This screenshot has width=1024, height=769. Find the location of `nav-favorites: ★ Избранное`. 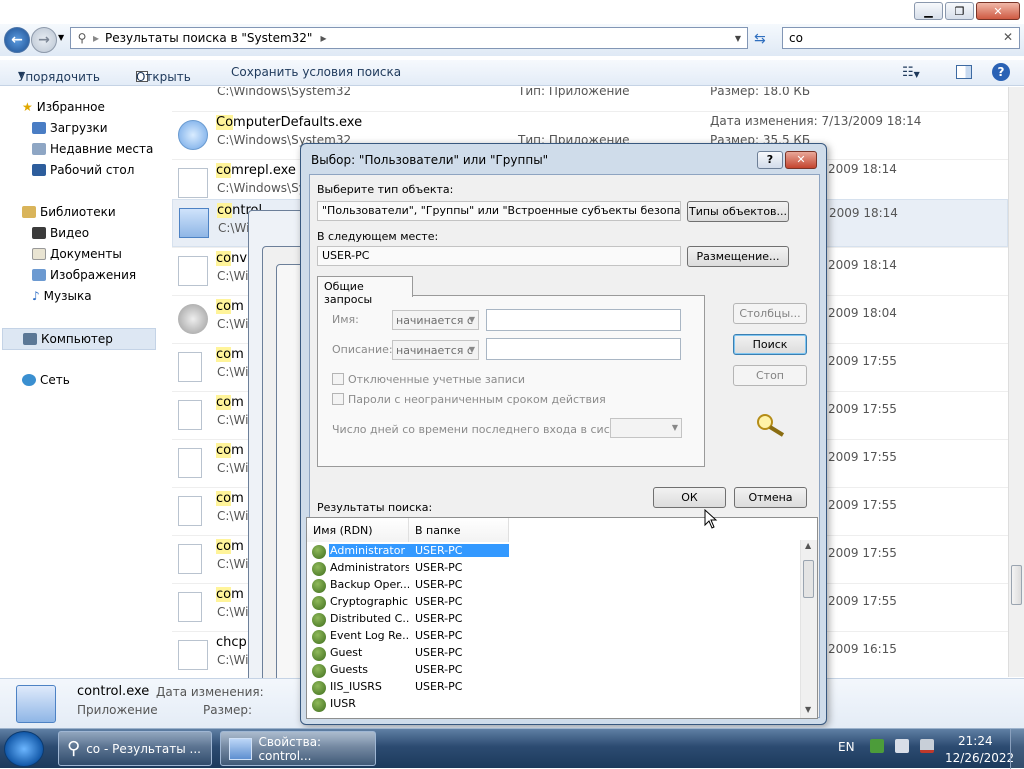

nav-favorites: ★ Избранное is located at coordinates (63, 107).